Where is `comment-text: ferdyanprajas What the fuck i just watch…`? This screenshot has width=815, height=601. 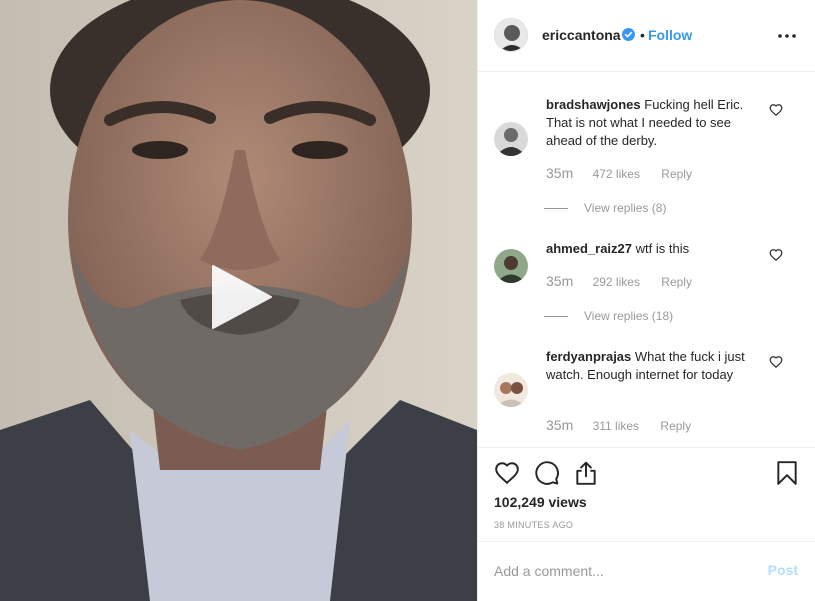
comment-text: ferdyanprajas What the fuck i just watch… is located at coordinates (657, 366).